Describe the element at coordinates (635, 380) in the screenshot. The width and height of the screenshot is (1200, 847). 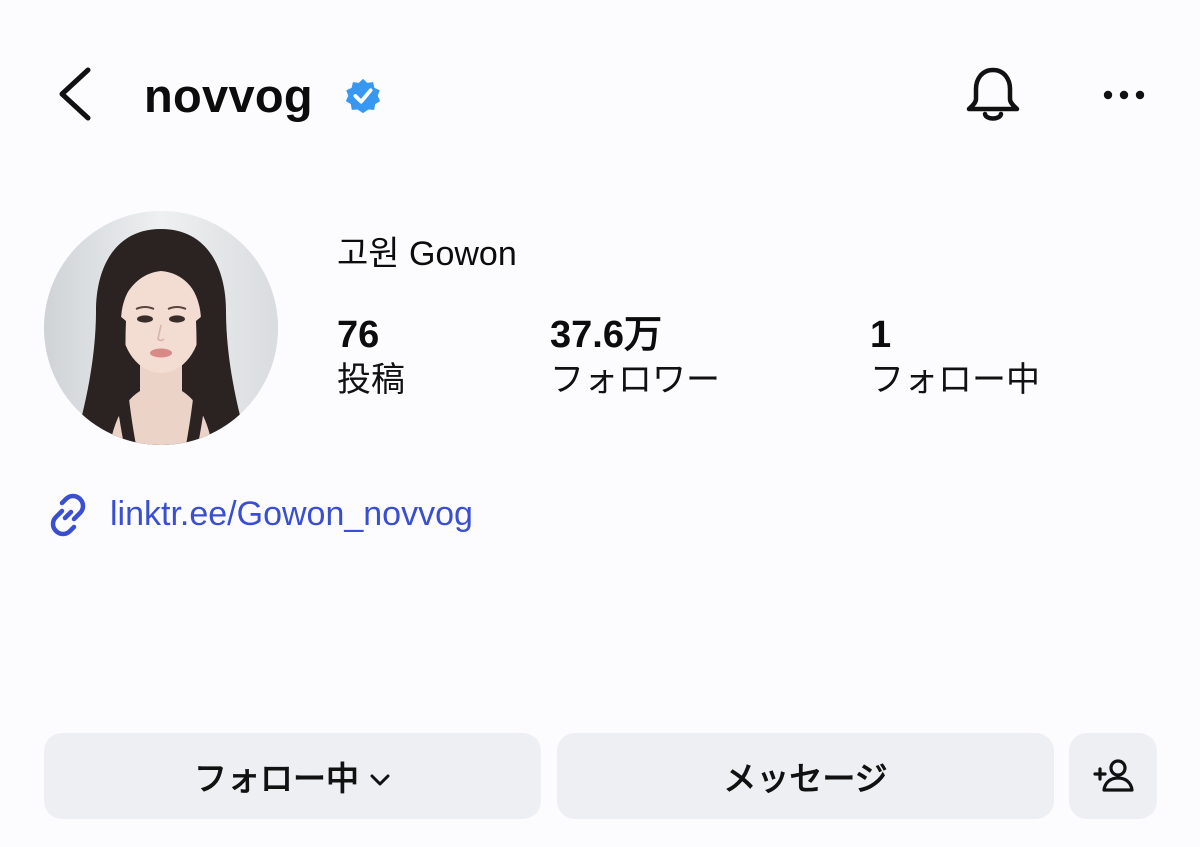
I see `followers-label: フォロワー` at that location.